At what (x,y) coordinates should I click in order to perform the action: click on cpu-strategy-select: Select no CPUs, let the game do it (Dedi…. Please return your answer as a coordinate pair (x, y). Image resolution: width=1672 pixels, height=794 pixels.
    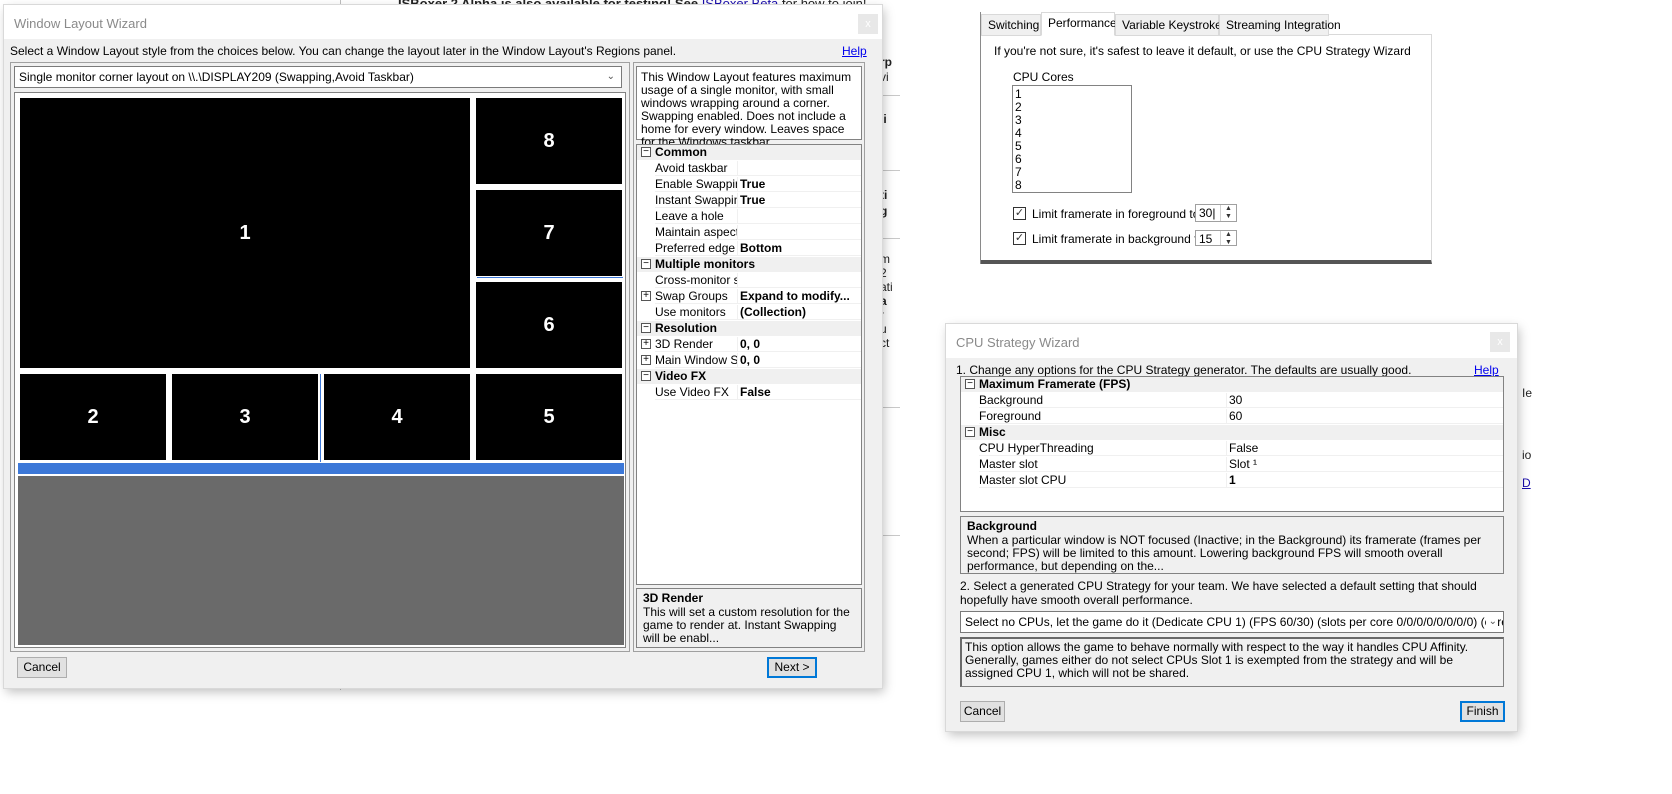
    Looking at the image, I should click on (1232, 622).